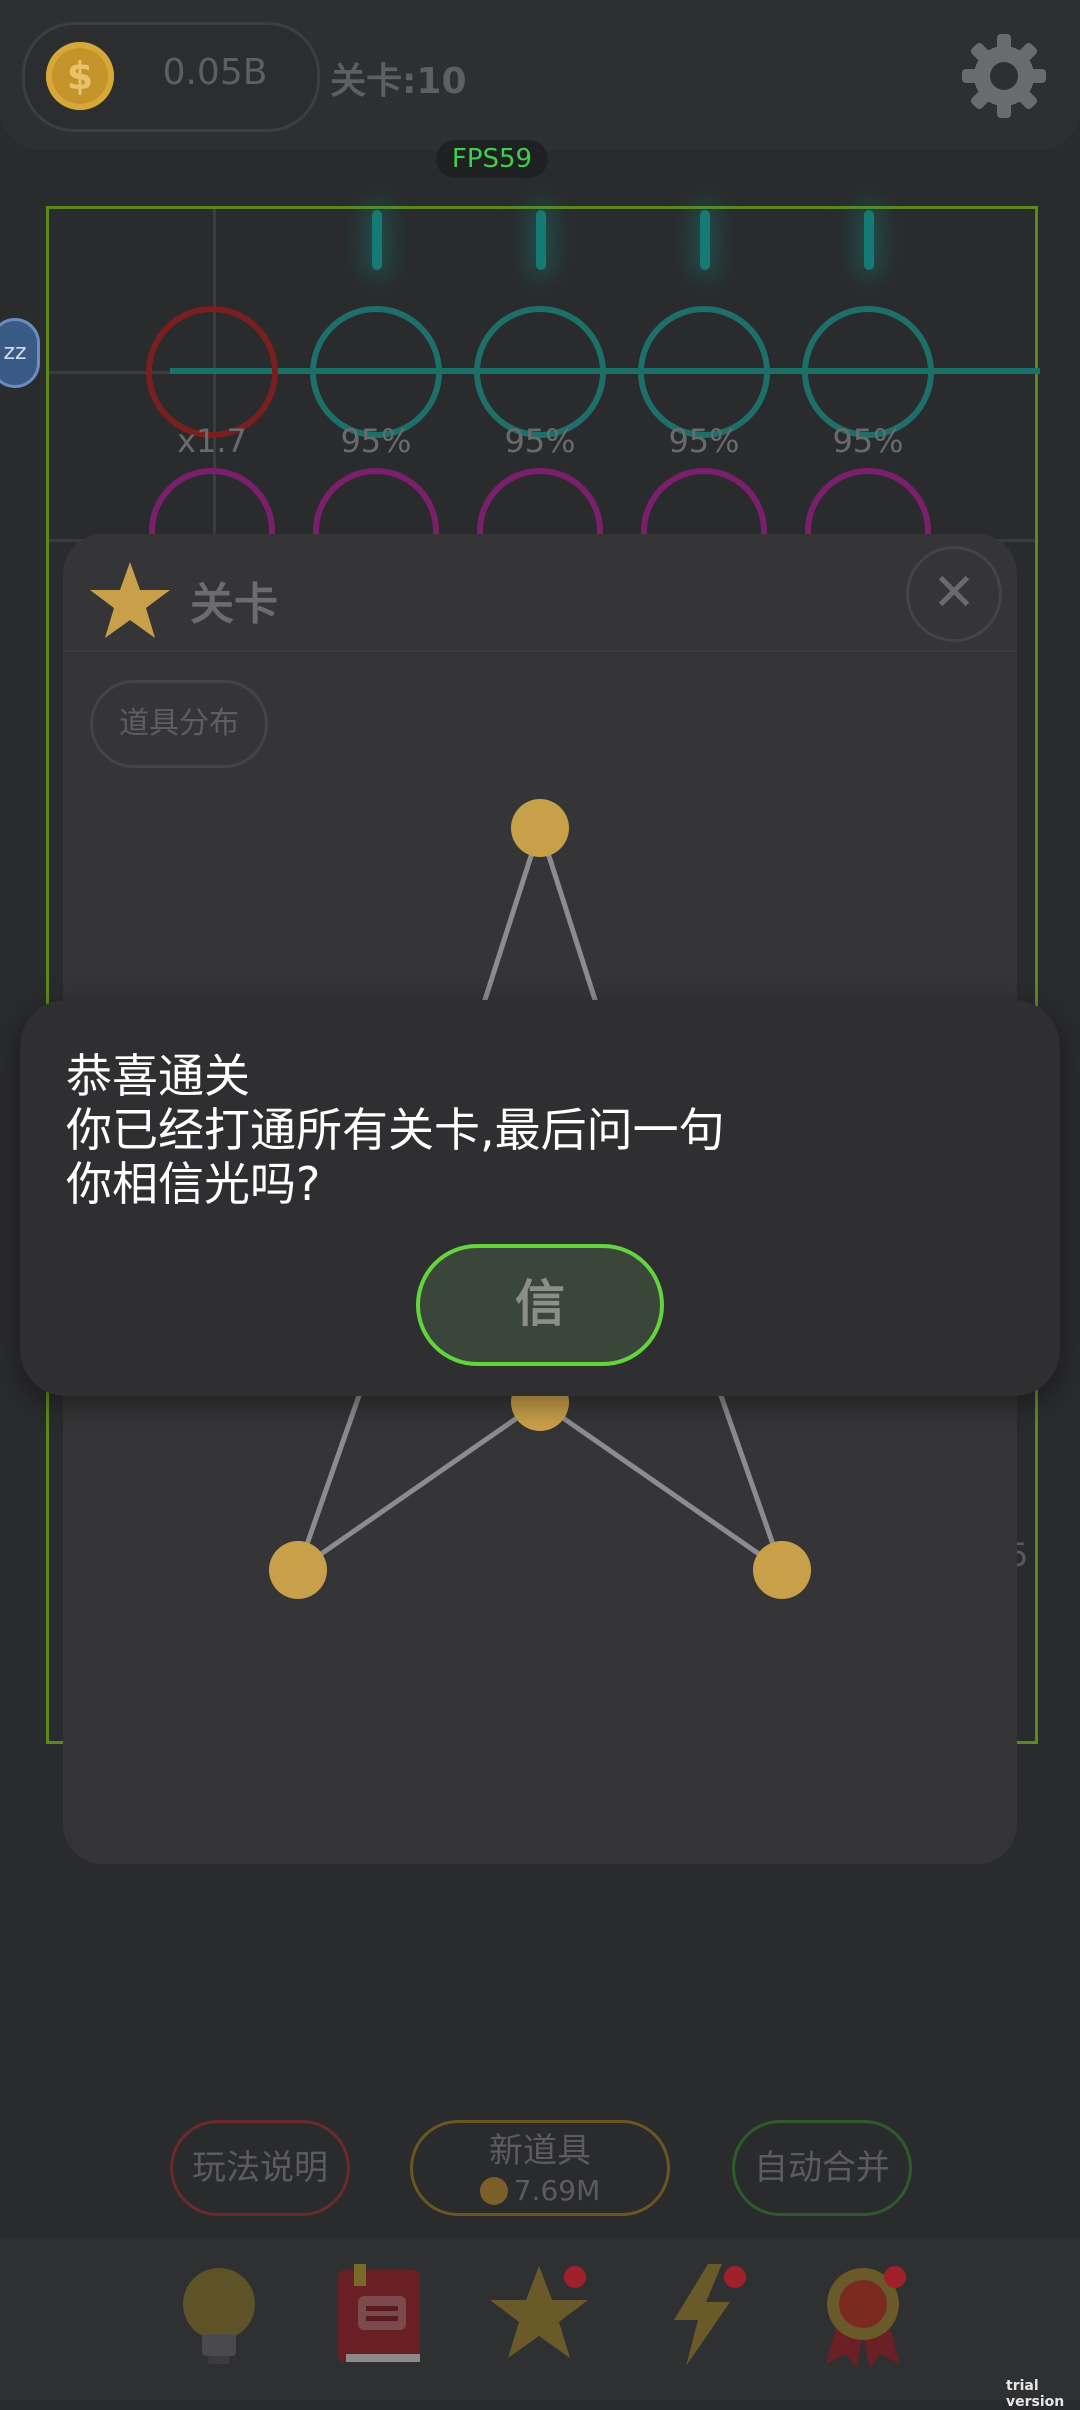 The height and width of the screenshot is (2410, 1080). Describe the element at coordinates (540, 2151) in the screenshot. I see `new-item-label: 新道具` at that location.